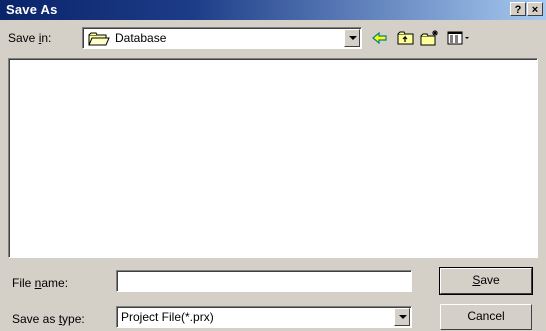  Describe the element at coordinates (48, 319) in the screenshot. I see `save-as-type-label: Save as type:` at that location.